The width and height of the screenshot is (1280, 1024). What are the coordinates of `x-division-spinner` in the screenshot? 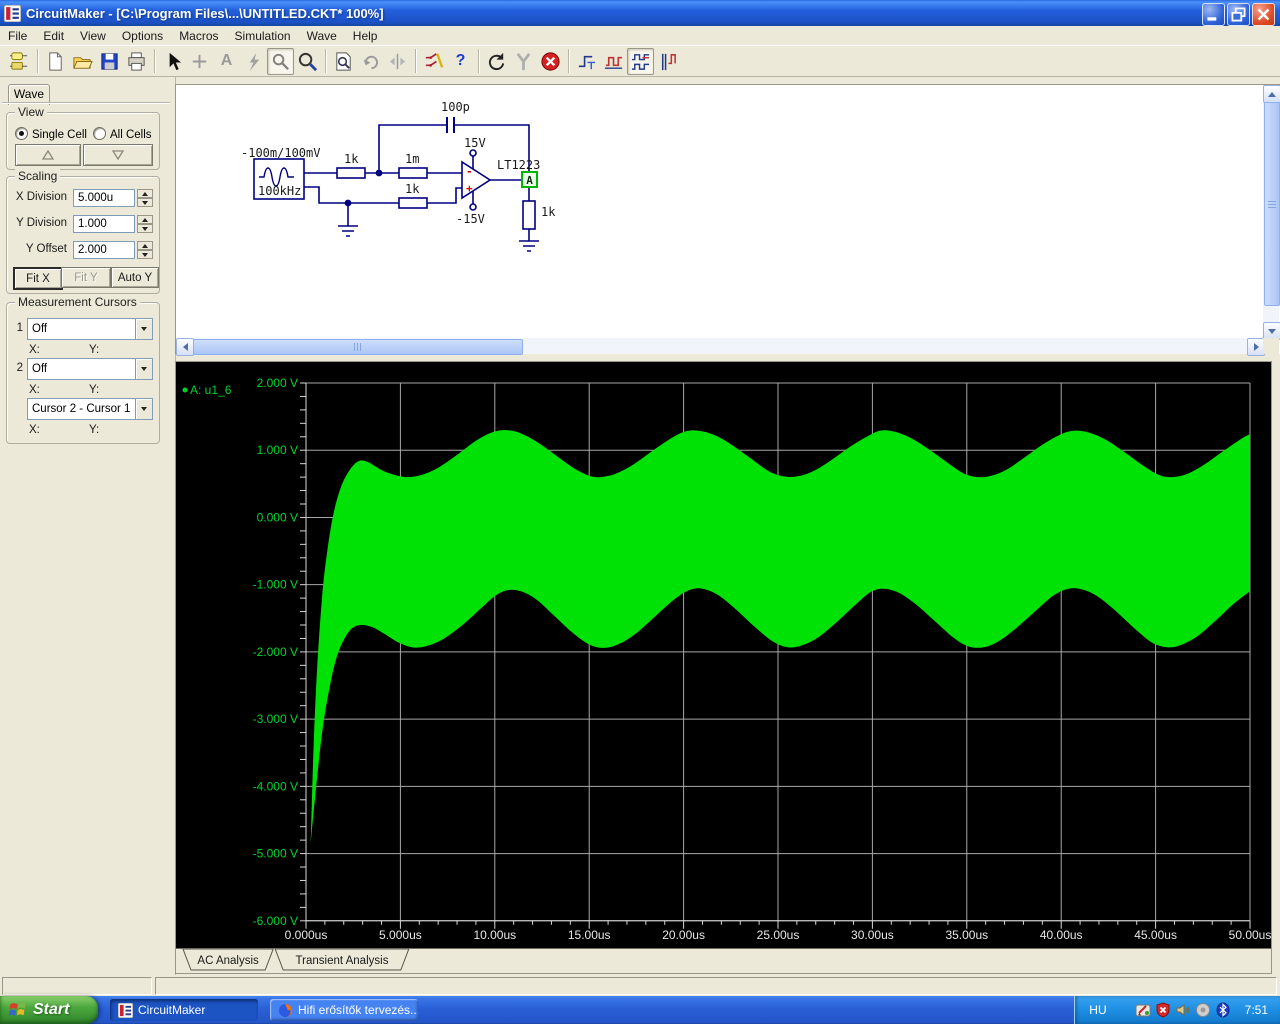 It's located at (145, 198).